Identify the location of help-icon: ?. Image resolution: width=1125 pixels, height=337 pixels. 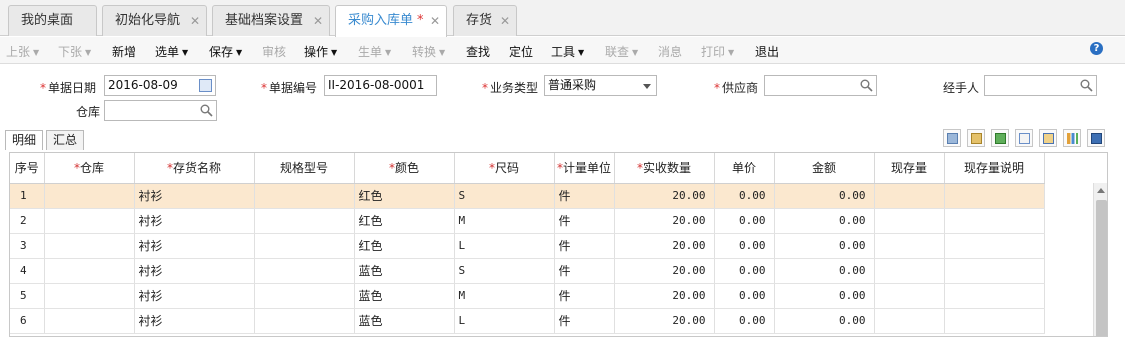
(1096, 48).